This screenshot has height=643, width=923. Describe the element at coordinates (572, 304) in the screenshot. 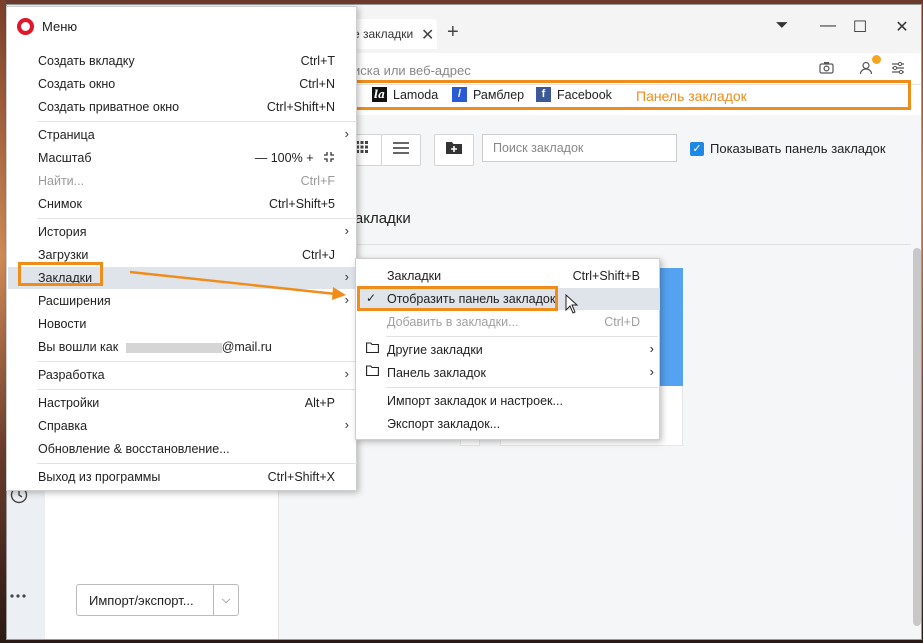

I see `mouse-cursor-icon` at that location.